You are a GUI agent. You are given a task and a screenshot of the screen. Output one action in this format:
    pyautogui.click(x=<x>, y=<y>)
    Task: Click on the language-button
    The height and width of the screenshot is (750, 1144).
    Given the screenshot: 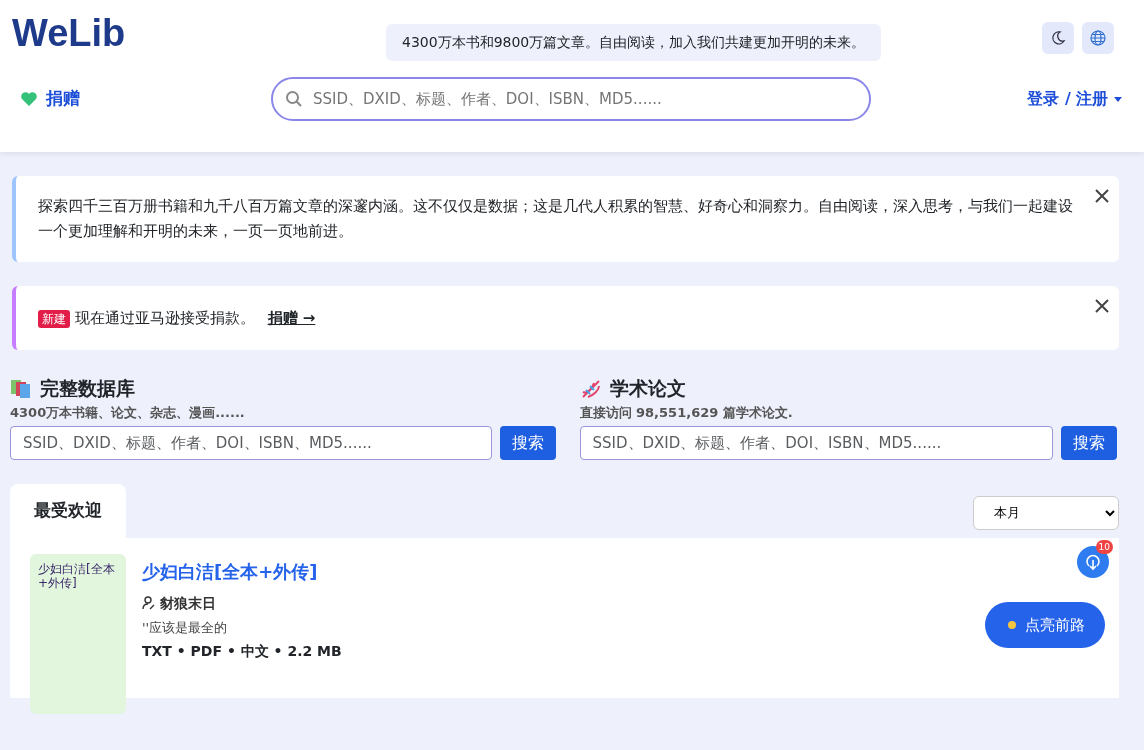 What is the action you would take?
    pyautogui.click(x=1098, y=38)
    